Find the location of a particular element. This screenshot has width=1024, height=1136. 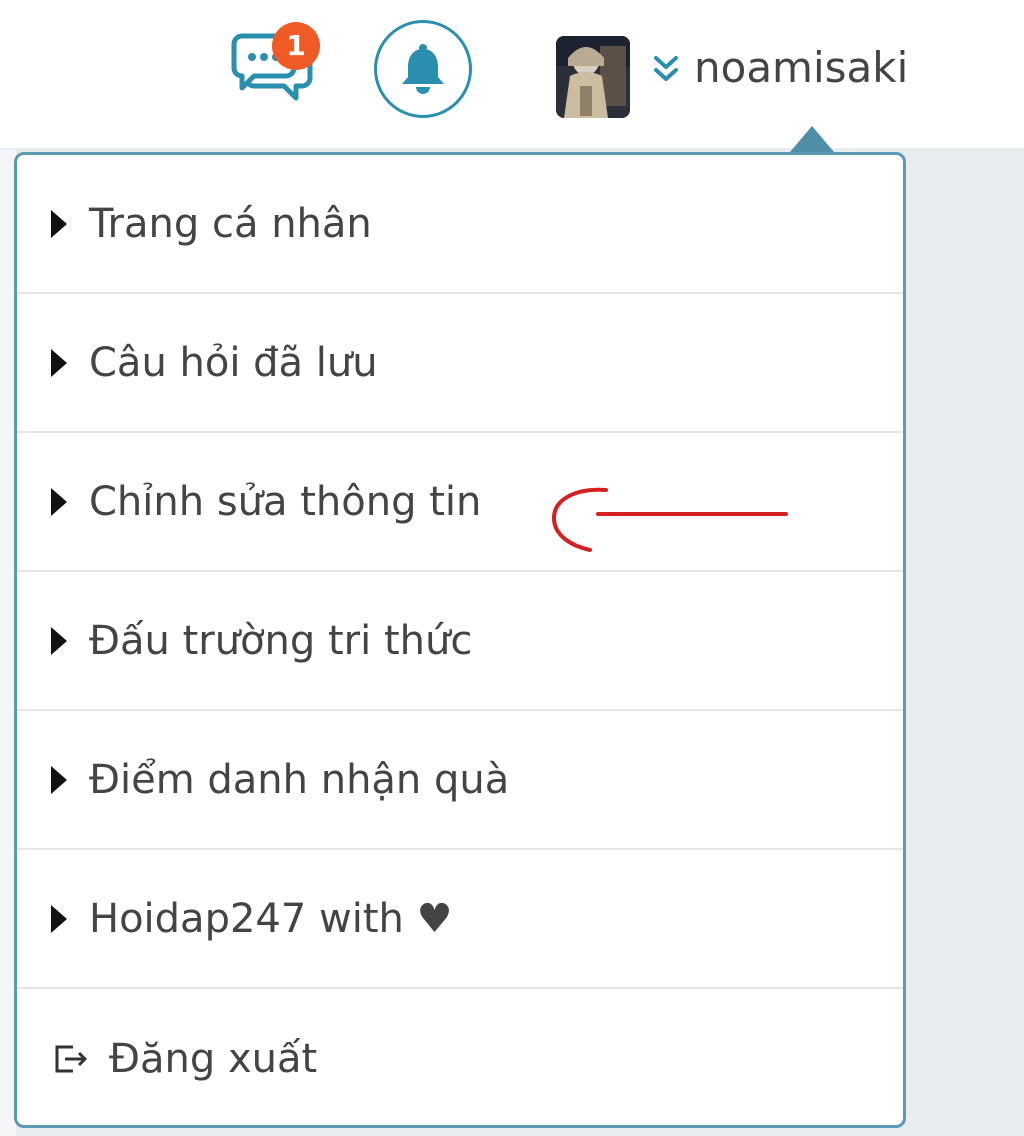

menu-item-saved-questions: Câu hỏi đã lưu is located at coordinates (460, 363).